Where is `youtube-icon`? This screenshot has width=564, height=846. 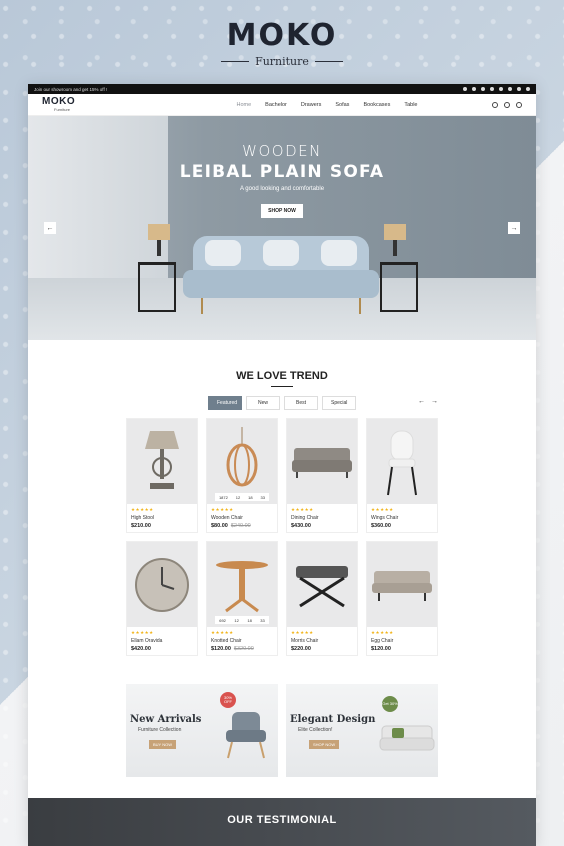 youtube-icon is located at coordinates (465, 89).